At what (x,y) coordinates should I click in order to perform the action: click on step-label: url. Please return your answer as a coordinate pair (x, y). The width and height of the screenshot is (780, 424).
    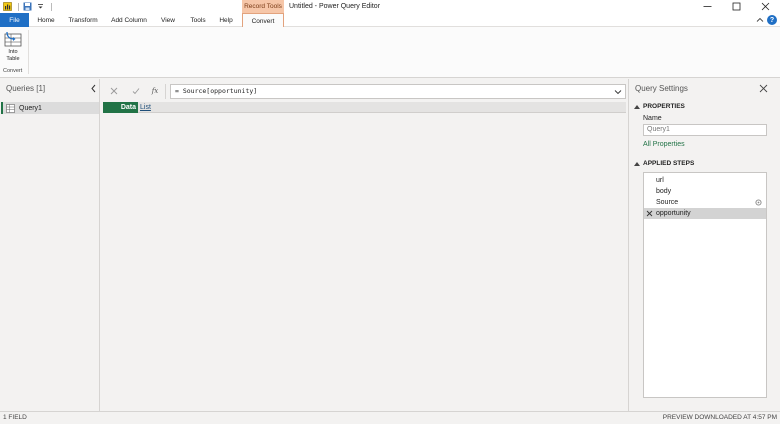
    Looking at the image, I should click on (660, 180).